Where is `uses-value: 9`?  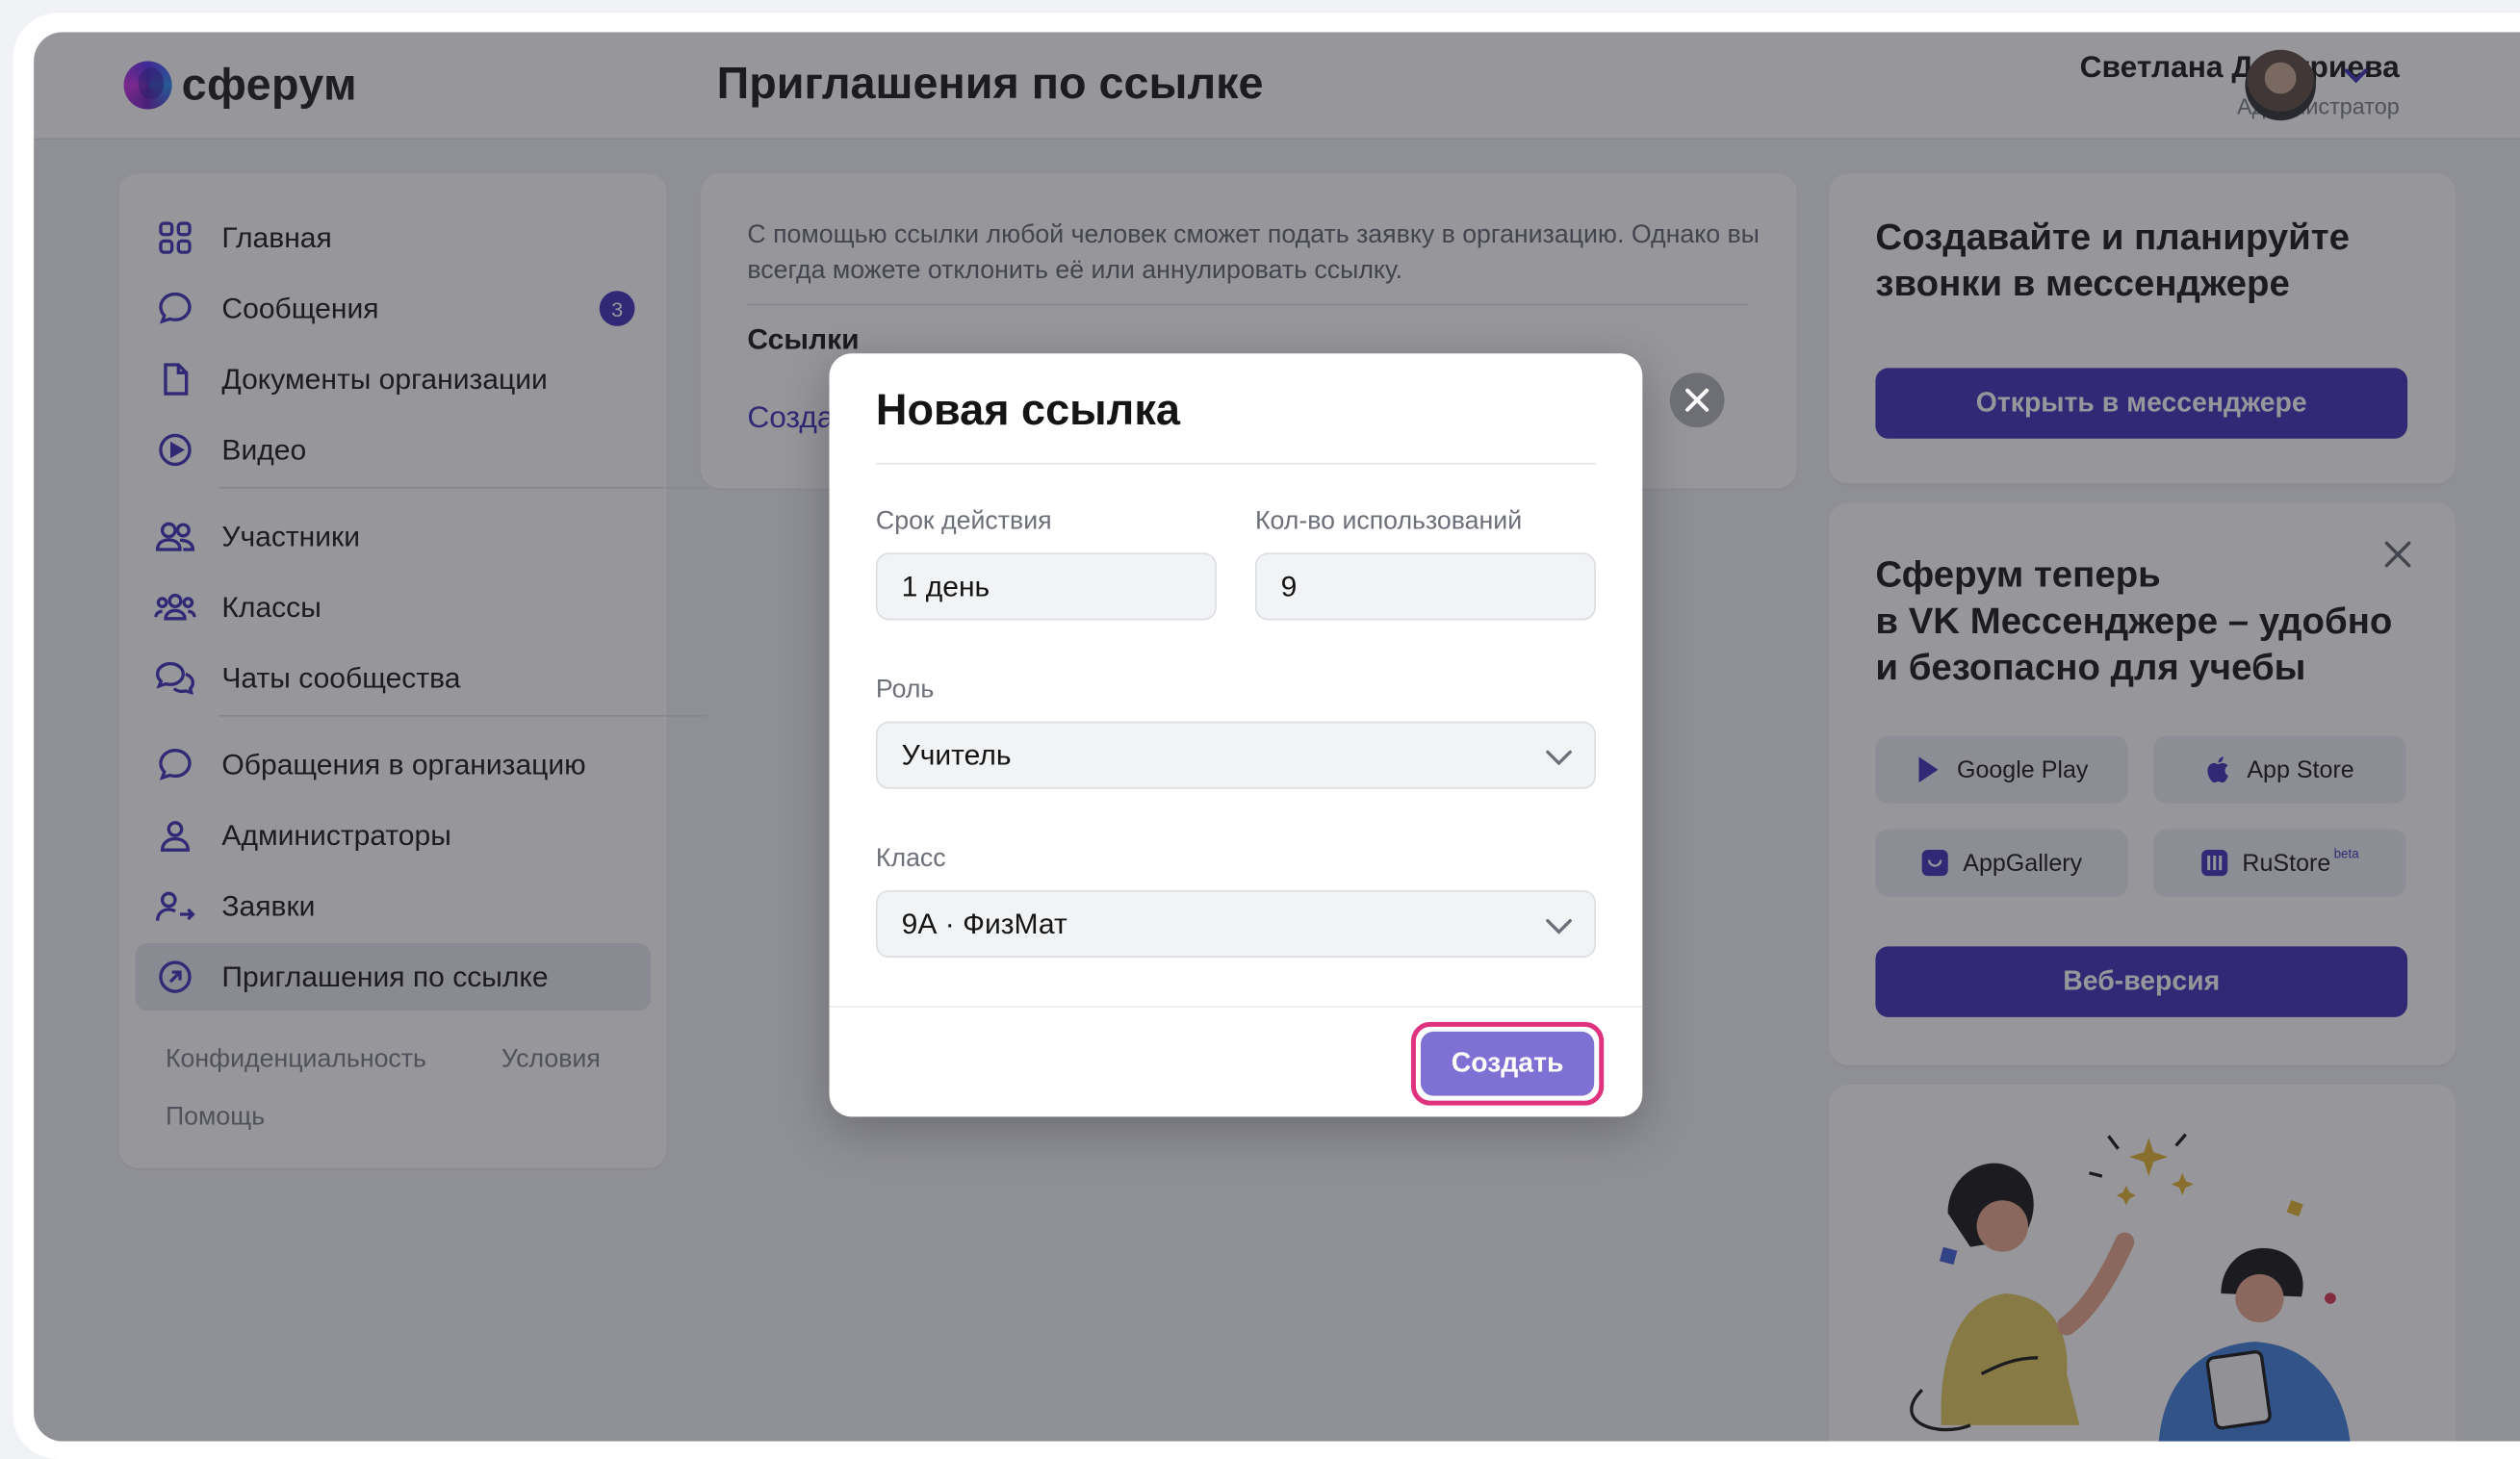
uses-value: 9 is located at coordinates (1289, 585).